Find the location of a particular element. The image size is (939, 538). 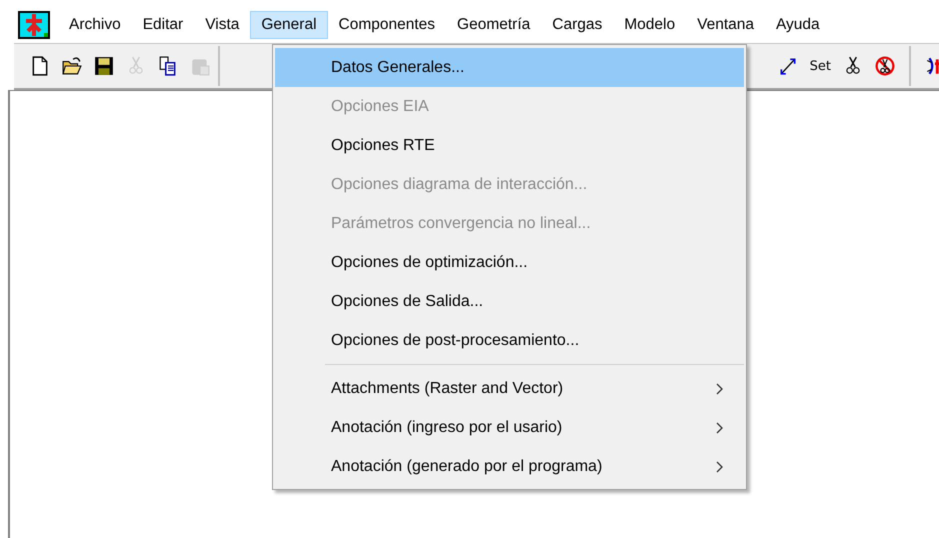

menu-title: Ayuda is located at coordinates (798, 25).